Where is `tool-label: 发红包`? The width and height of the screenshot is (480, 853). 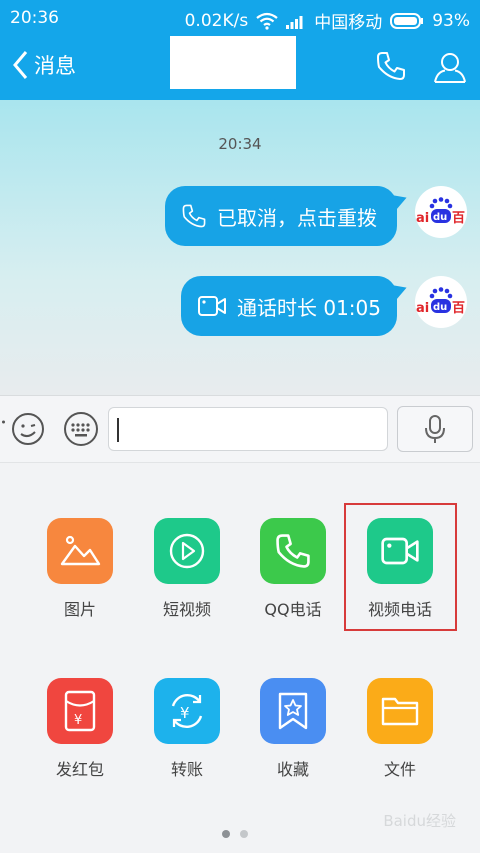 tool-label: 发红包 is located at coordinates (79, 769).